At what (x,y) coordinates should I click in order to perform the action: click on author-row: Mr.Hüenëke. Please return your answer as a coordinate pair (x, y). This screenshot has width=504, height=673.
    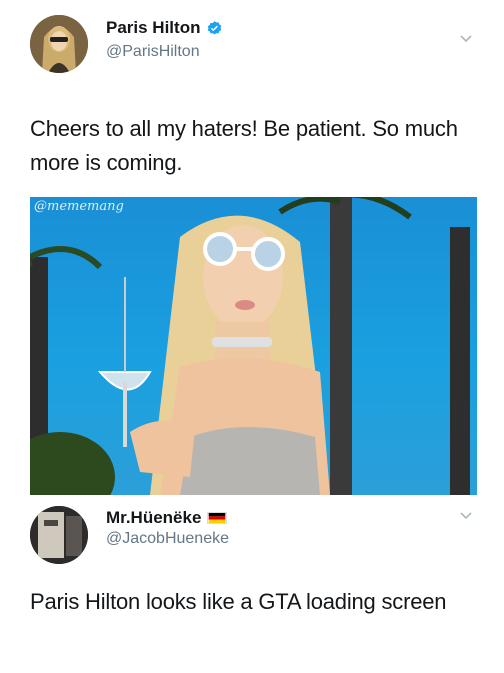
    Looking at the image, I should click on (167, 518).